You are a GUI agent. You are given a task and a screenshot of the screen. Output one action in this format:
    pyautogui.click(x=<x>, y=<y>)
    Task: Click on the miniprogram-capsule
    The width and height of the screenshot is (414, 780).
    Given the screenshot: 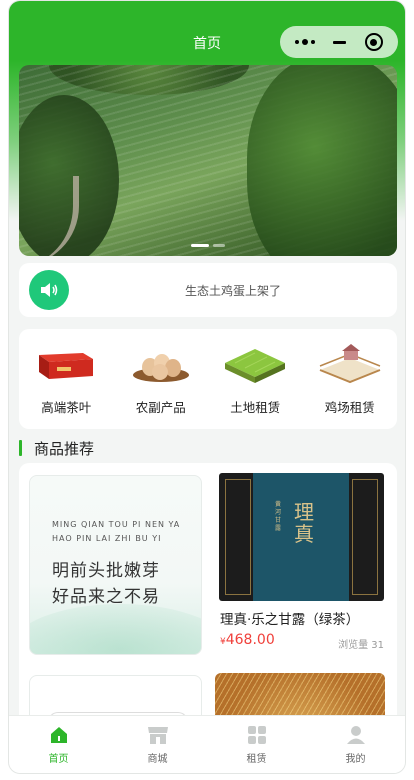 What is the action you would take?
    pyautogui.click(x=339, y=42)
    